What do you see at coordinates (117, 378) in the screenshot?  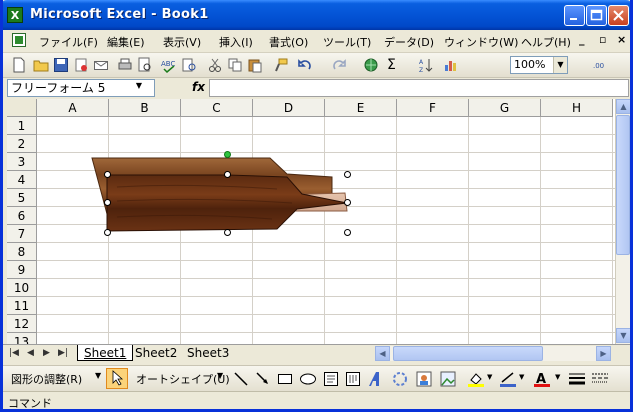 I see `select-objects-icon` at bounding box center [117, 378].